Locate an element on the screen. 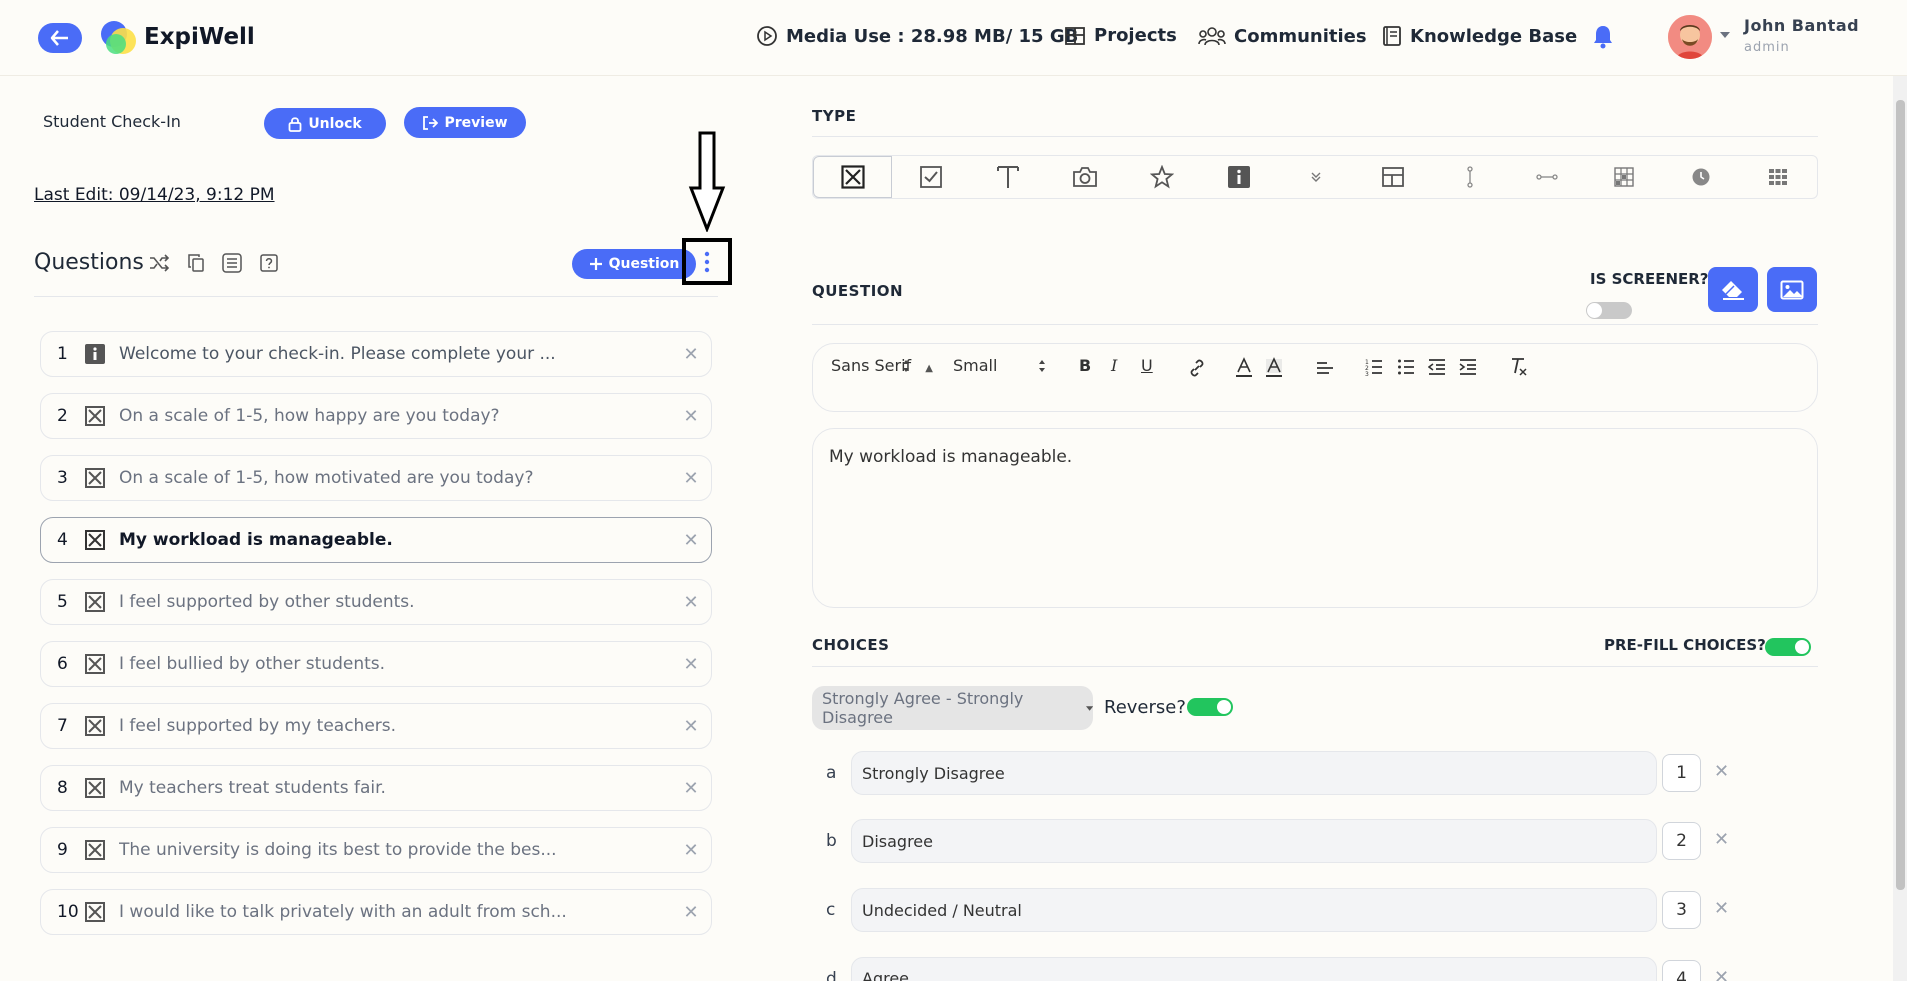 The height and width of the screenshot is (981, 1907). question-text-editor: My workload is manageable. is located at coordinates (1315, 518).